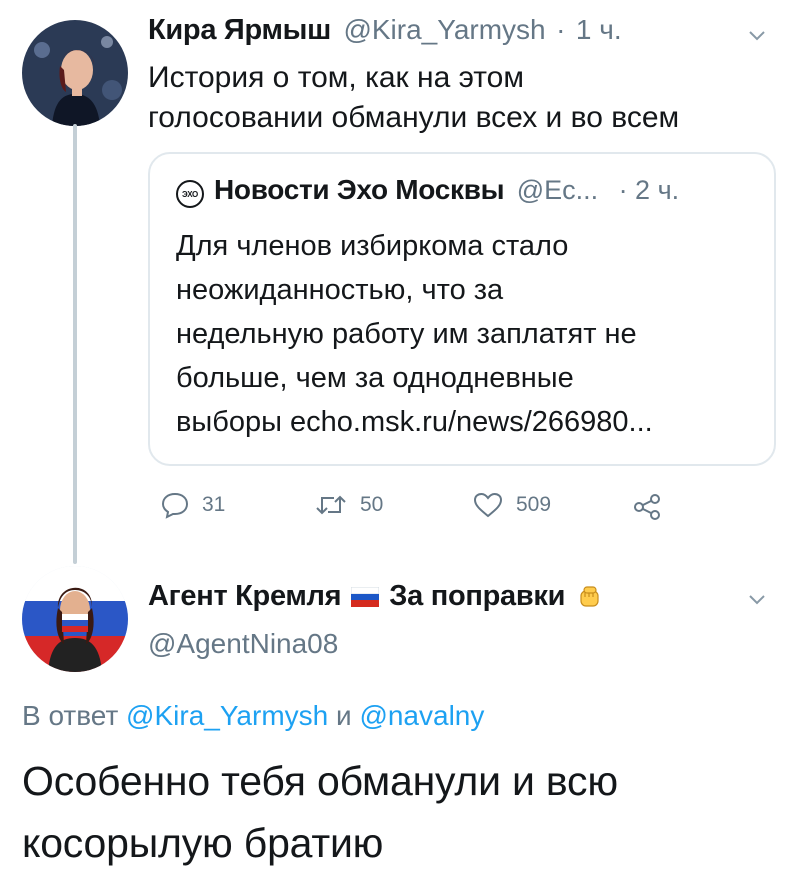 The image size is (800, 889). Describe the element at coordinates (320, 781) in the screenshot. I see `tweet2-text-line: Особенно тебя обманули и всю` at that location.